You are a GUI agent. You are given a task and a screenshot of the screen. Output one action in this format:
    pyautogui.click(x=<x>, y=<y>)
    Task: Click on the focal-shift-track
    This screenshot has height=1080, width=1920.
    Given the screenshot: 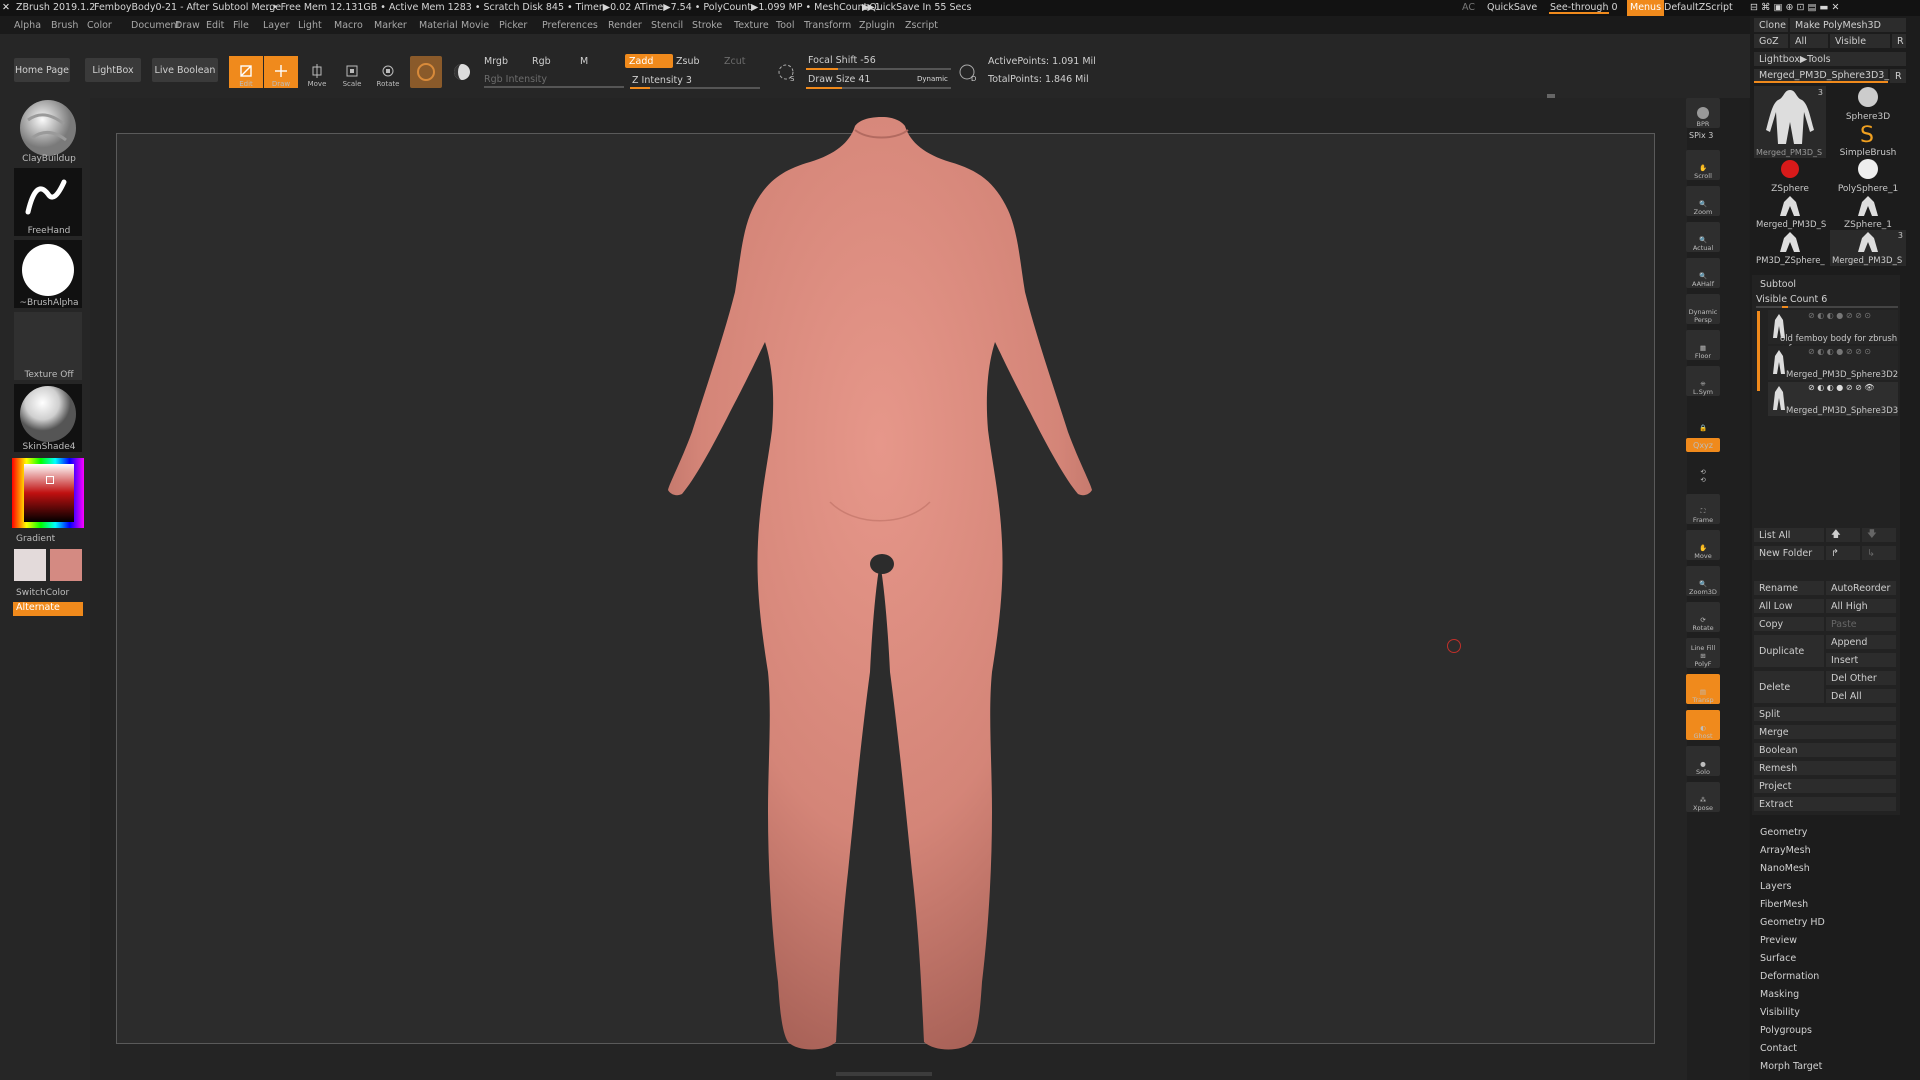 What is the action you would take?
    pyautogui.click(x=878, y=69)
    